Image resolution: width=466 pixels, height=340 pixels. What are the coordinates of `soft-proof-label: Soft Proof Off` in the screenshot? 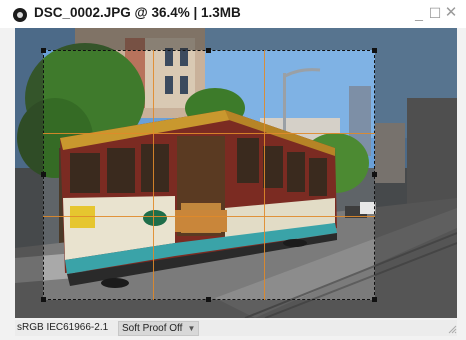 It's located at (152, 328).